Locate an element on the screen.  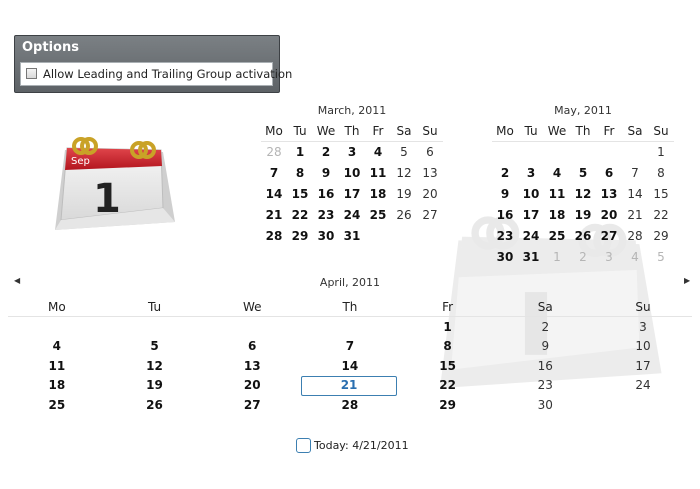
checkbox-box is located at coordinates (31, 73).